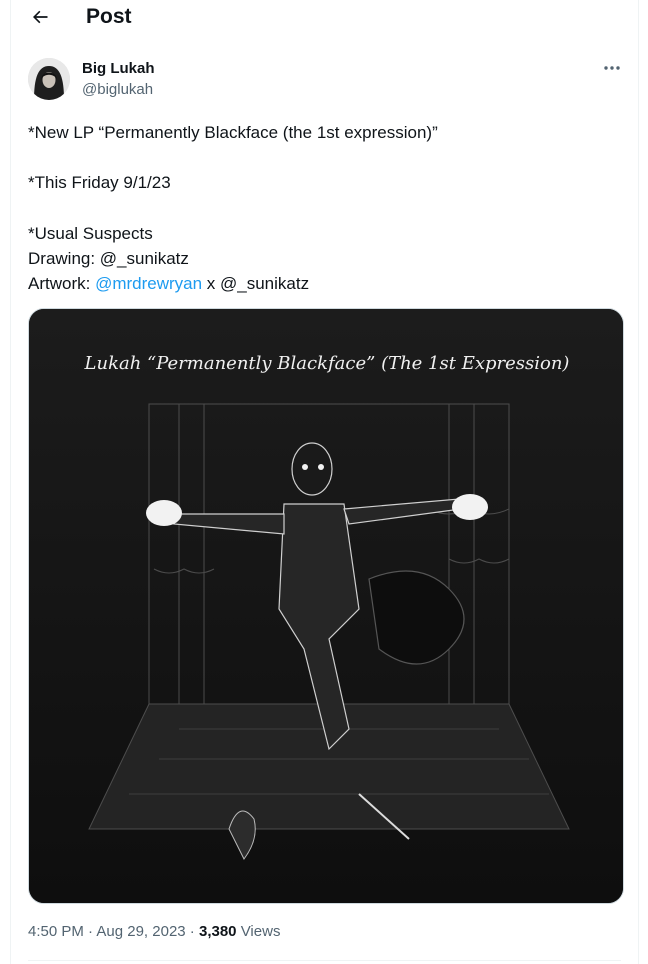 This screenshot has width=648, height=964. I want to click on post-text-line-2: *This Friday 9/1/23, so click(99, 182).